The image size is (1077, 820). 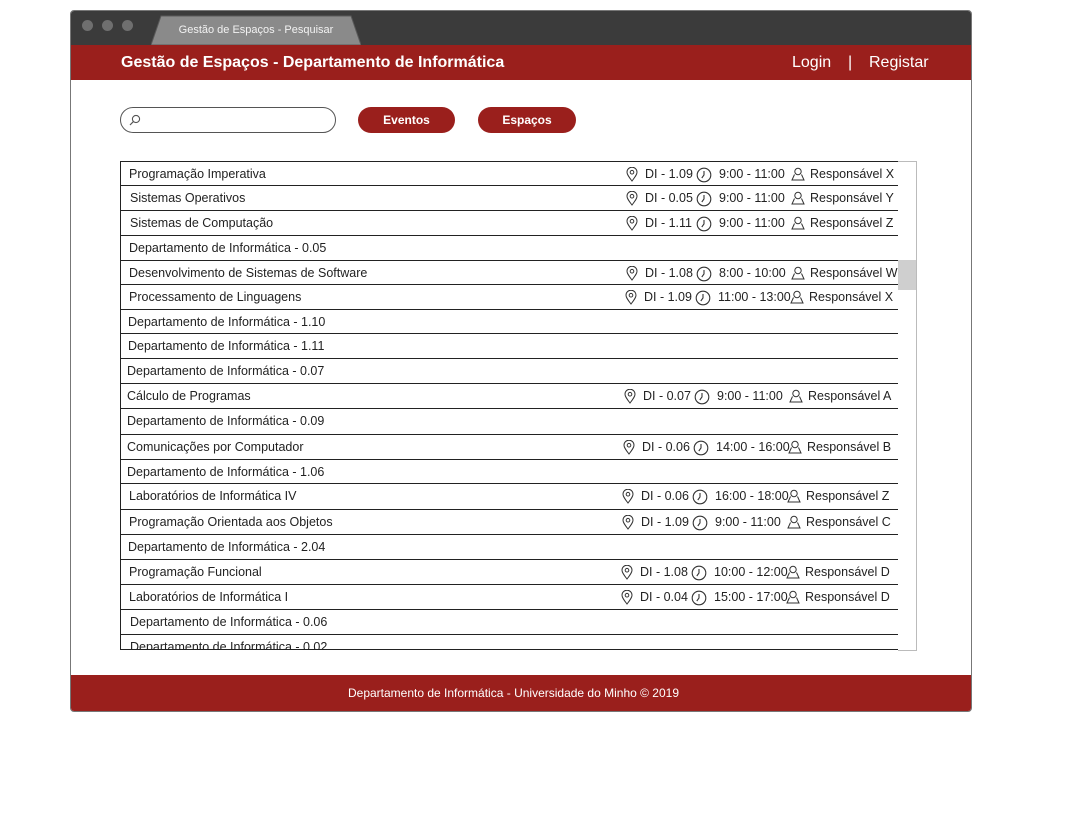 What do you see at coordinates (406, 120) in the screenshot?
I see `events-button: Eventos` at bounding box center [406, 120].